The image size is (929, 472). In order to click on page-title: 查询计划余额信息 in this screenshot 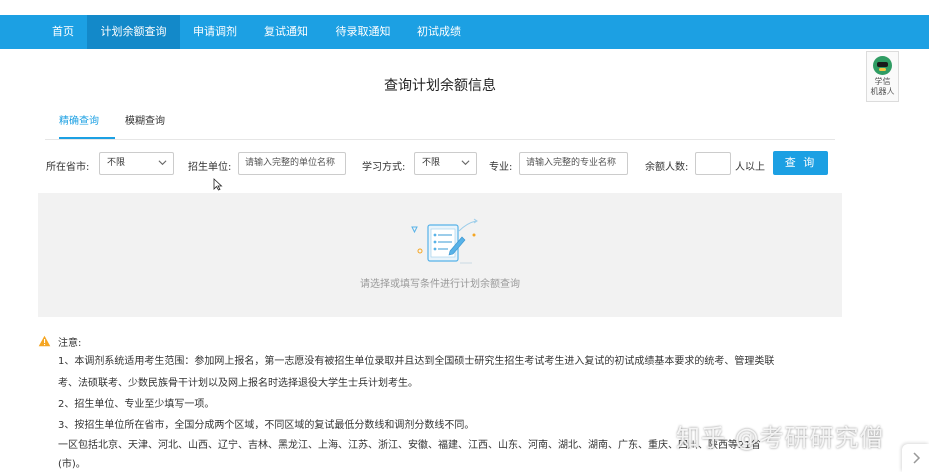, I will do `click(440, 86)`.